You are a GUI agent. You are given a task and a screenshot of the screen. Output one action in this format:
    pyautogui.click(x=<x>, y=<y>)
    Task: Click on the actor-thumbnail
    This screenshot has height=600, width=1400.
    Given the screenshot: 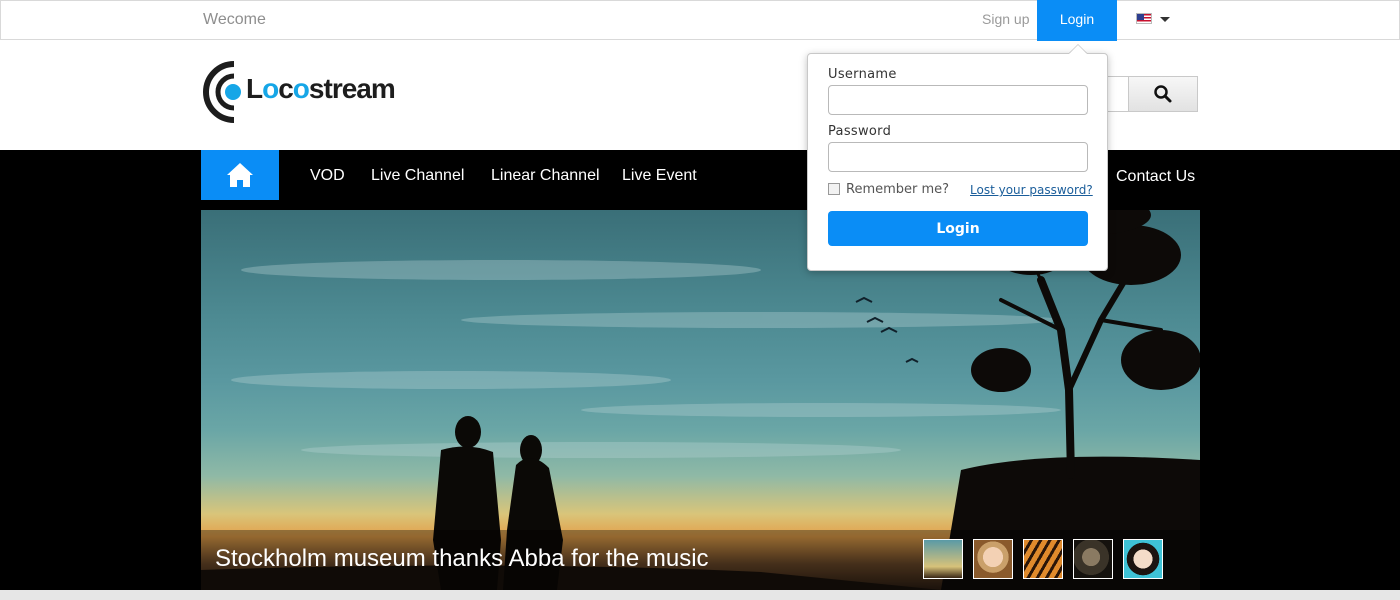 What is the action you would take?
    pyautogui.click(x=1093, y=559)
    